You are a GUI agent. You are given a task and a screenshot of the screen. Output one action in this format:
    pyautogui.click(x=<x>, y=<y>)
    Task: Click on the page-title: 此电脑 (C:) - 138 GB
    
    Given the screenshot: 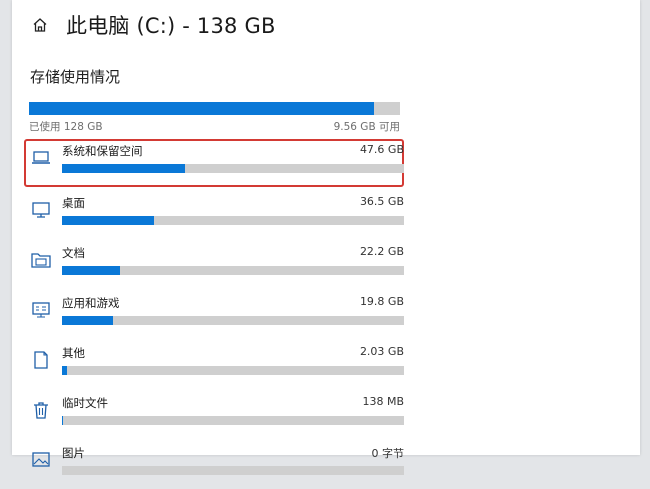 What is the action you would take?
    pyautogui.click(x=171, y=26)
    